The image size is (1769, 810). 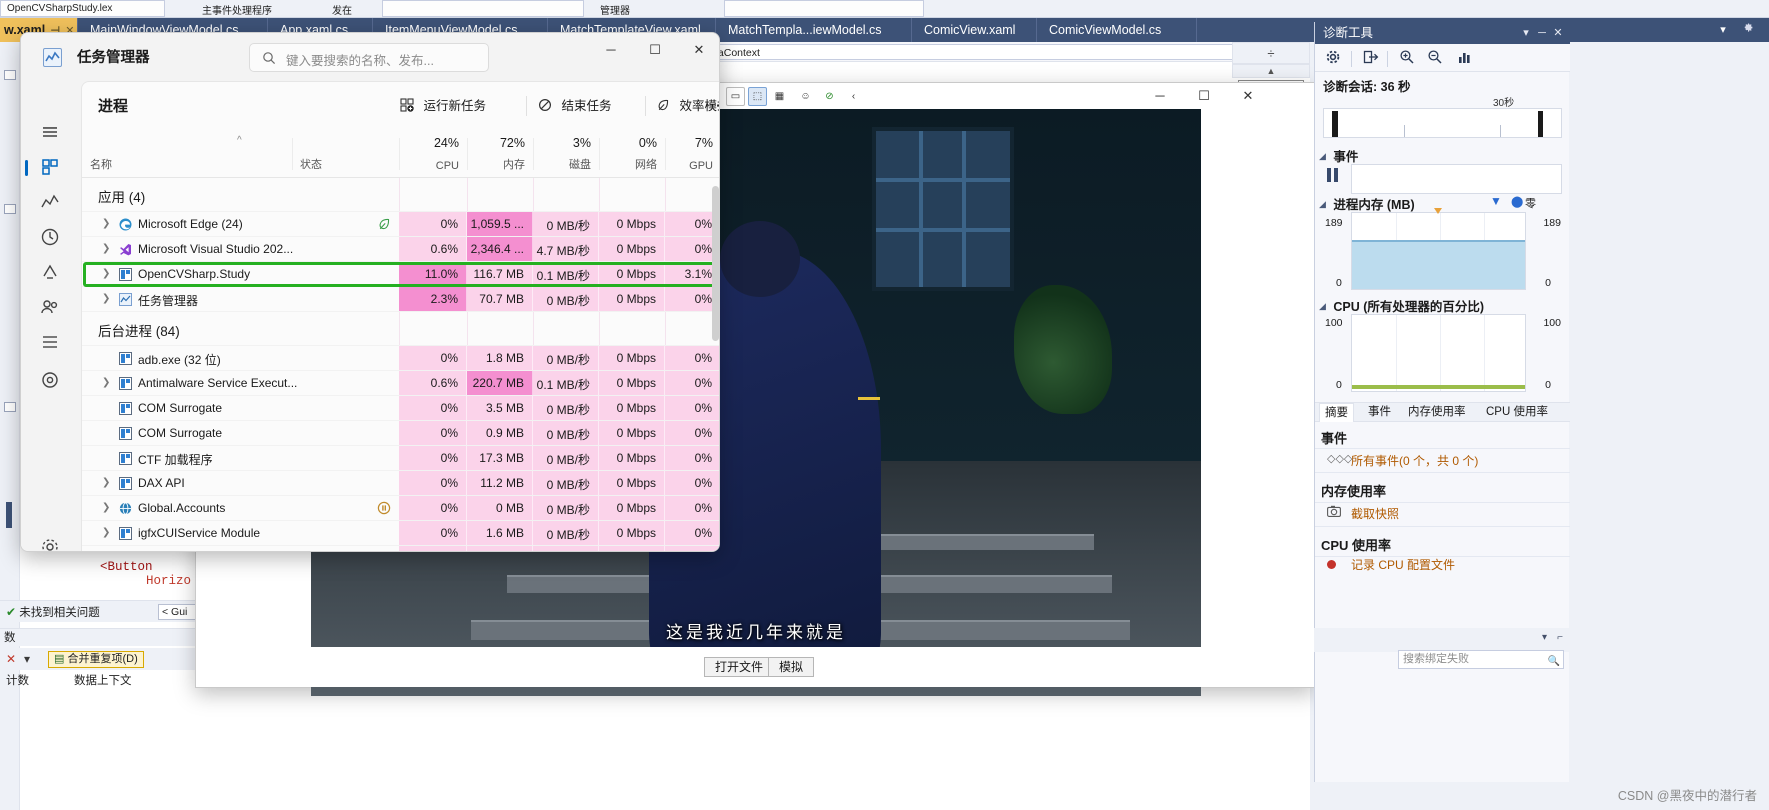 What do you see at coordinates (1414, 460) in the screenshot?
I see `all-events-link: 所有事件(0 个，共 0 个)` at bounding box center [1414, 460].